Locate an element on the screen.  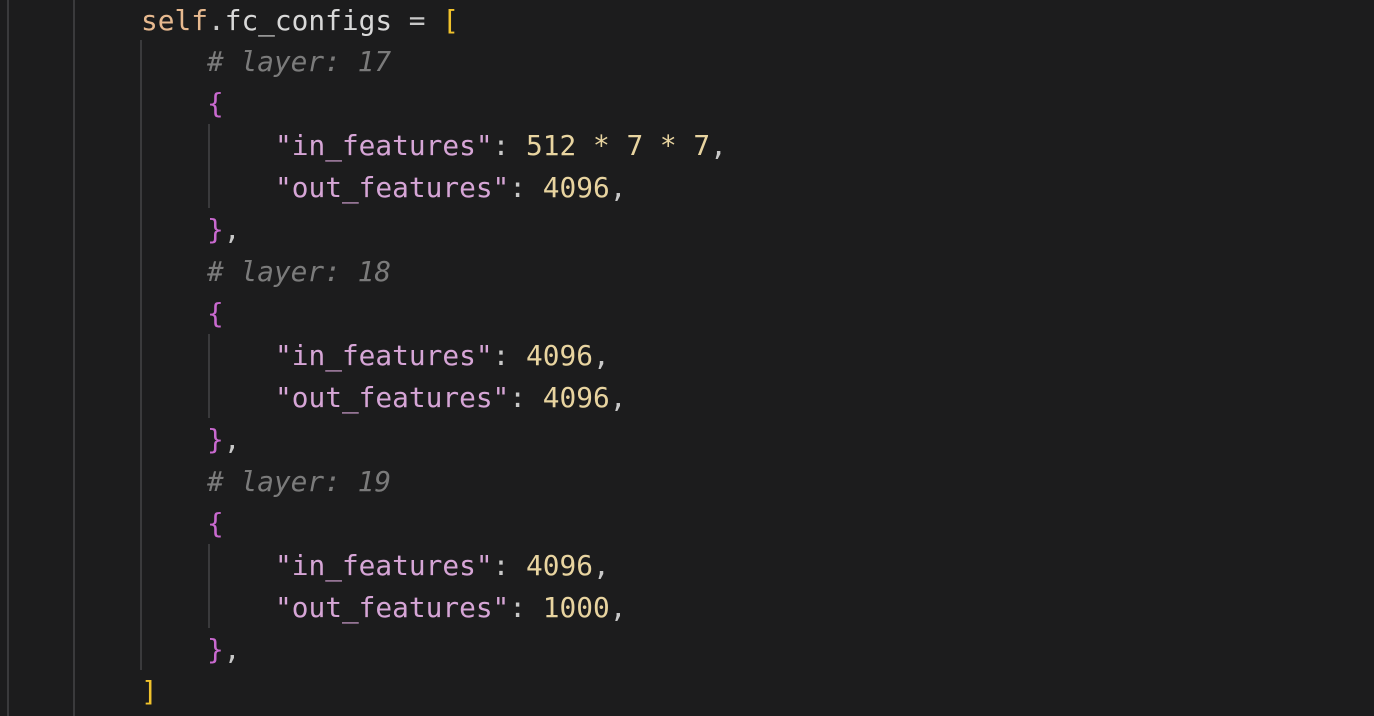
code-line-comment: # layer: 17 is located at coordinates (299, 62).